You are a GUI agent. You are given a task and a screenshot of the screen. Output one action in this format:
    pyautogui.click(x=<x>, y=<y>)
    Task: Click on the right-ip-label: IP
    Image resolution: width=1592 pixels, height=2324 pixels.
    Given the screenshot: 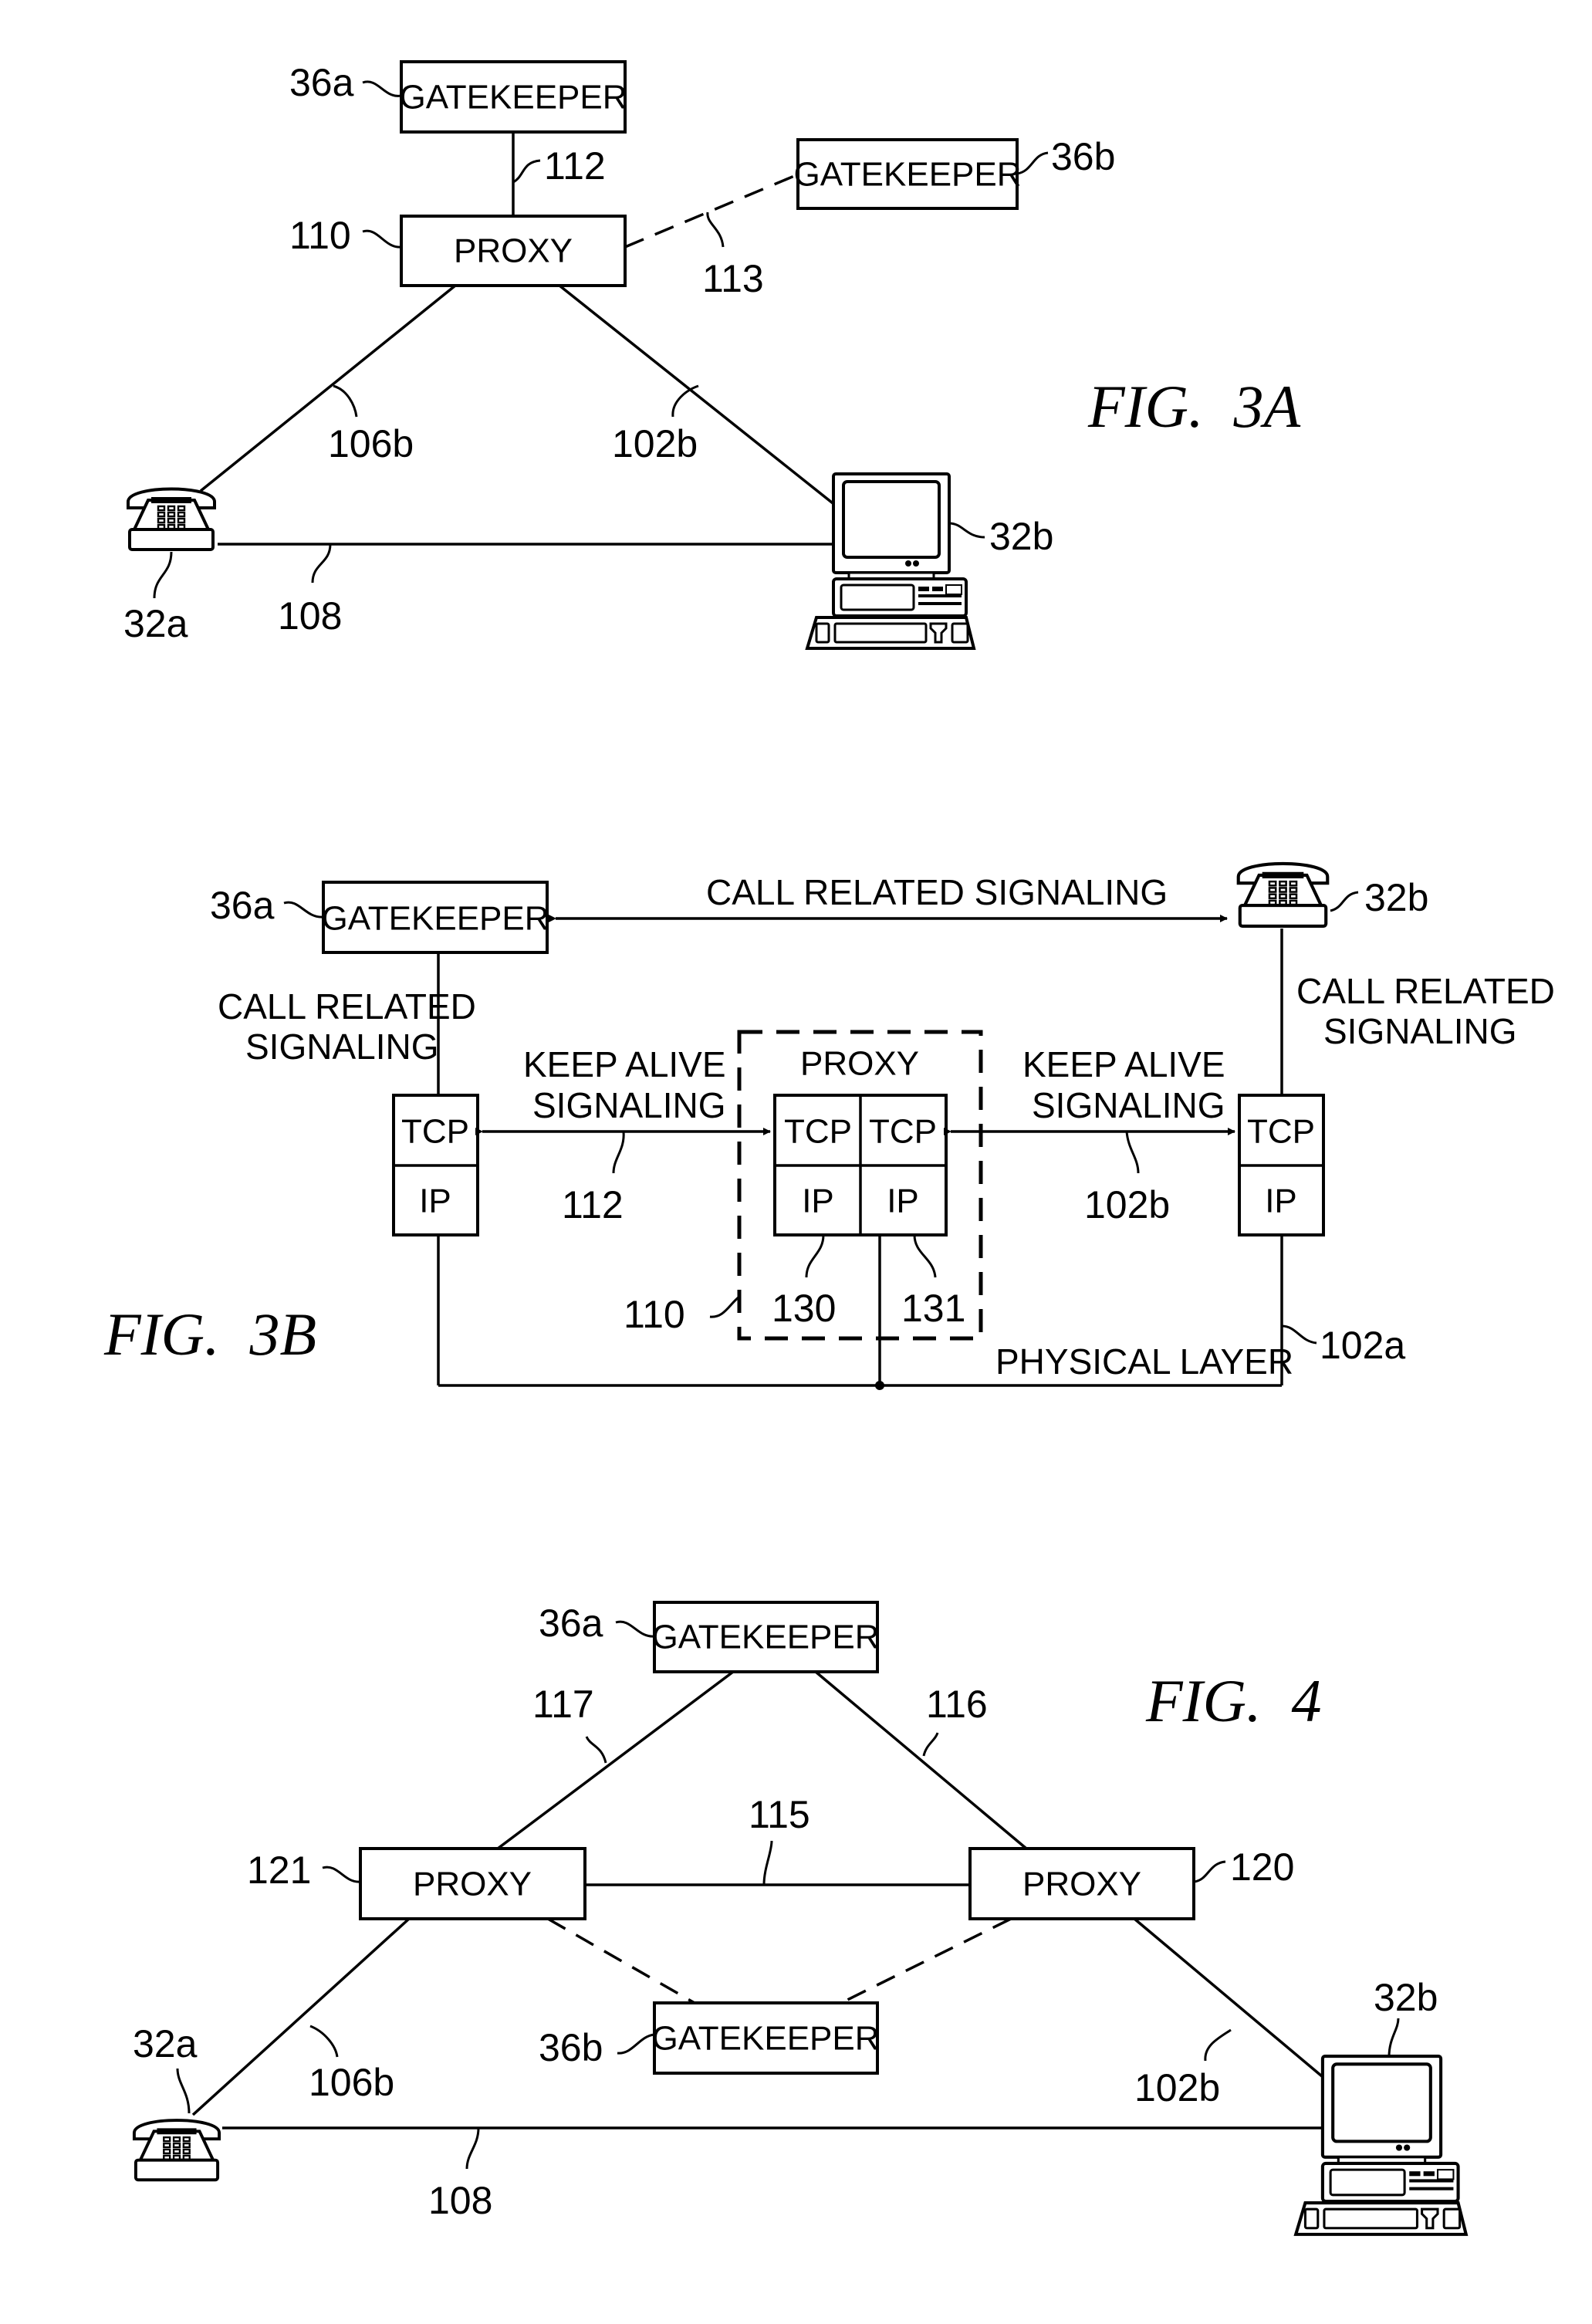 What is the action you would take?
    pyautogui.click(x=1281, y=1201)
    